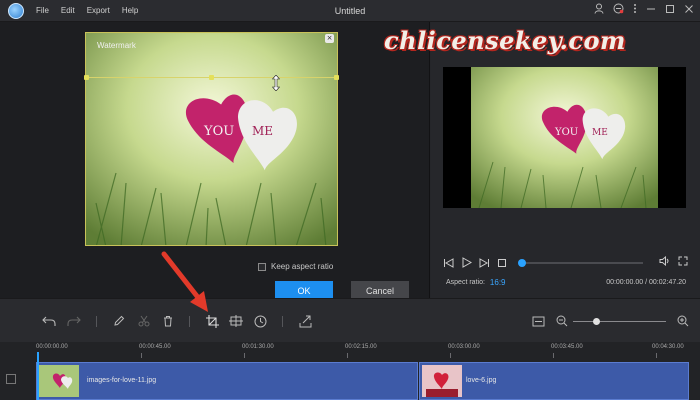  I want to click on user-icon, so click(599, 8).